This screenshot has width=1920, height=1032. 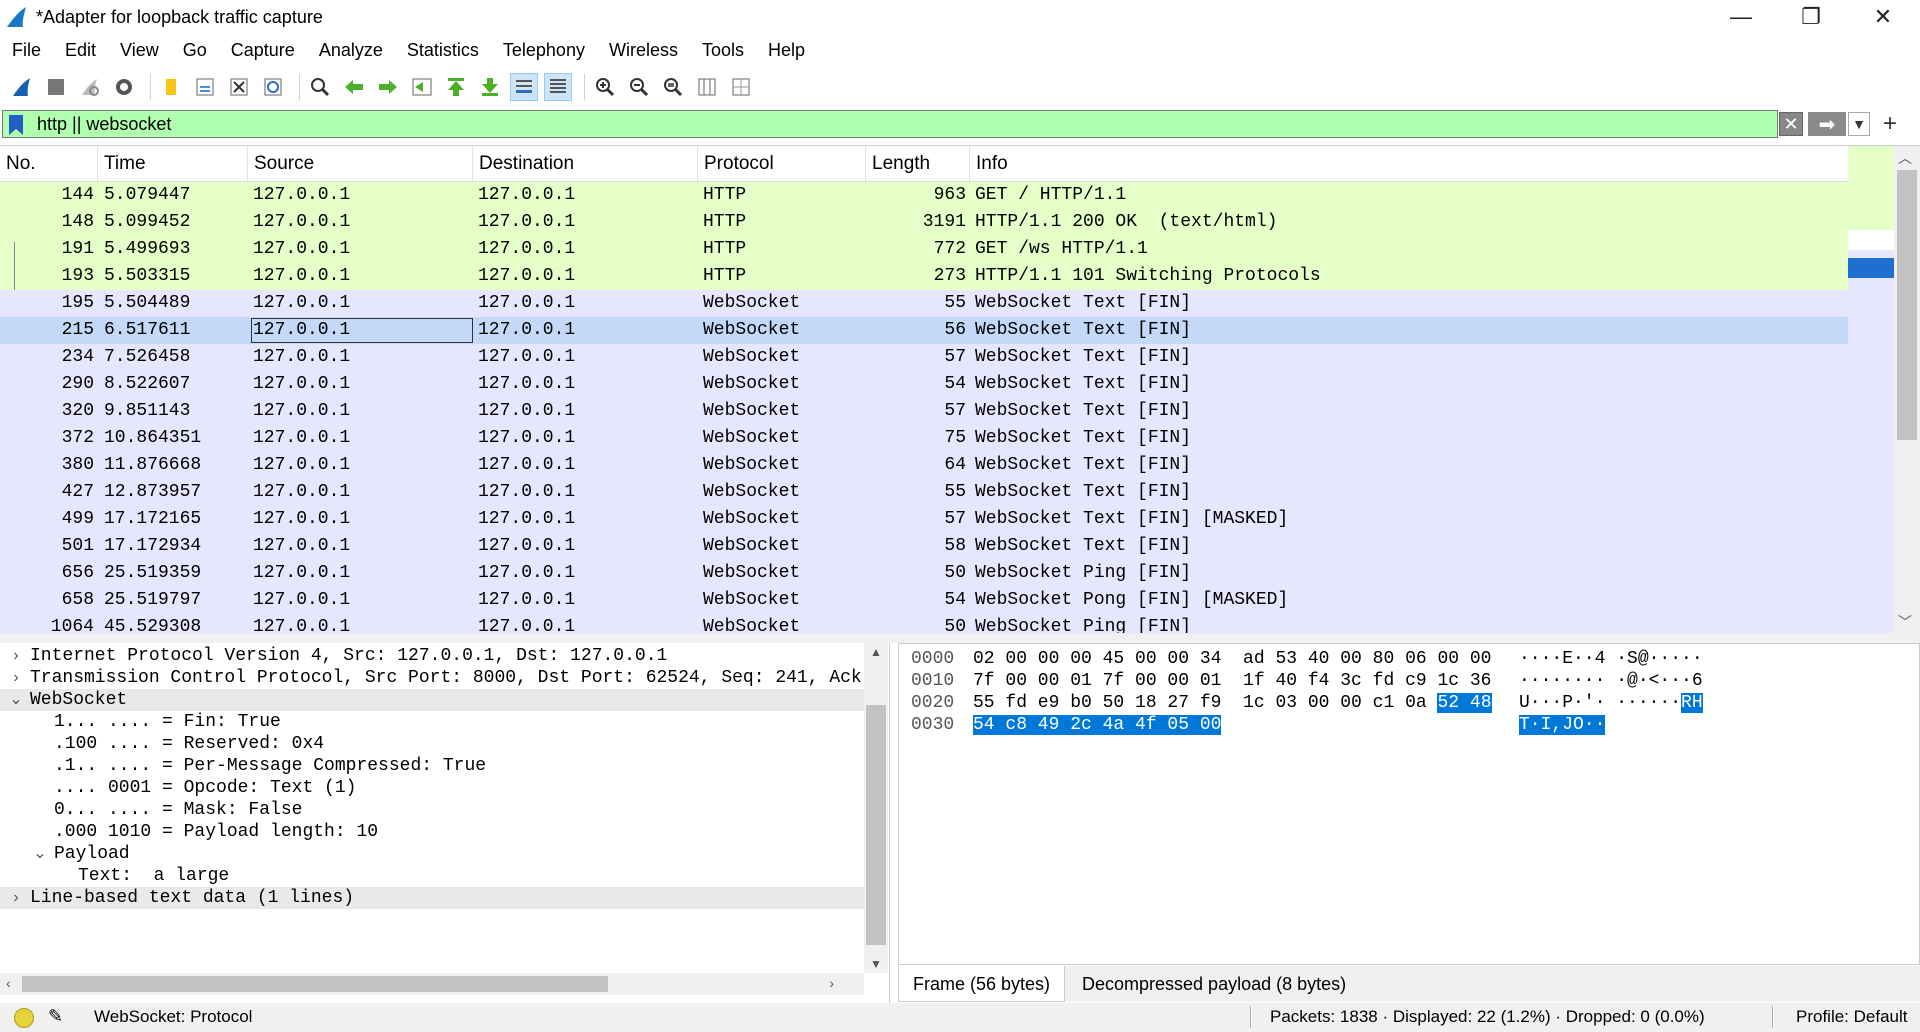 What do you see at coordinates (26, 50) in the screenshot?
I see `menu-file: File` at bounding box center [26, 50].